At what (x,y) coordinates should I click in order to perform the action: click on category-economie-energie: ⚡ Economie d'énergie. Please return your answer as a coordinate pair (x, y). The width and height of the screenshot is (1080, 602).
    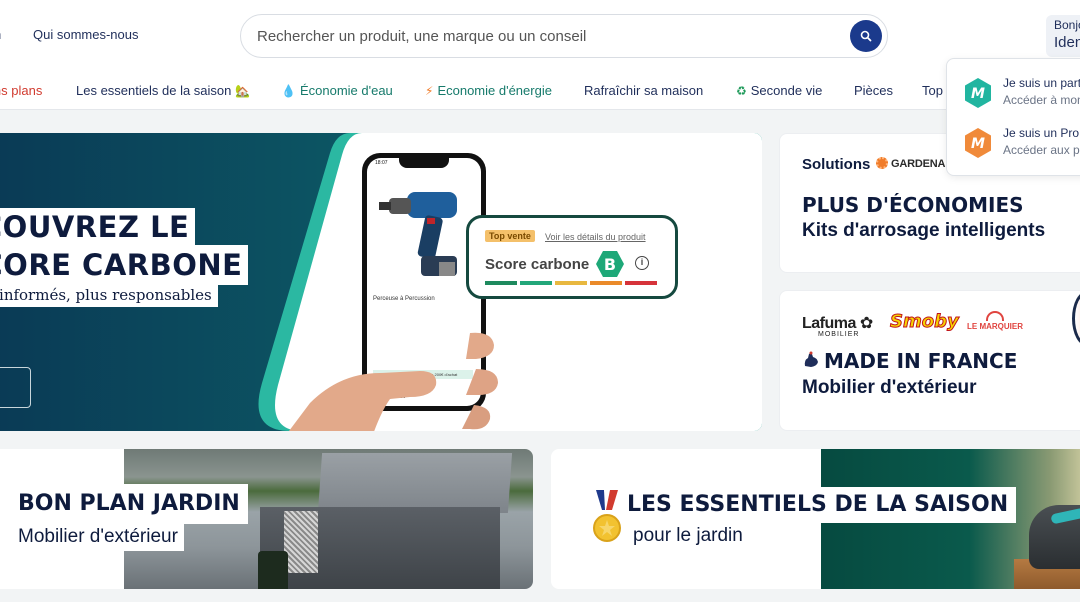
    Looking at the image, I should click on (488, 90).